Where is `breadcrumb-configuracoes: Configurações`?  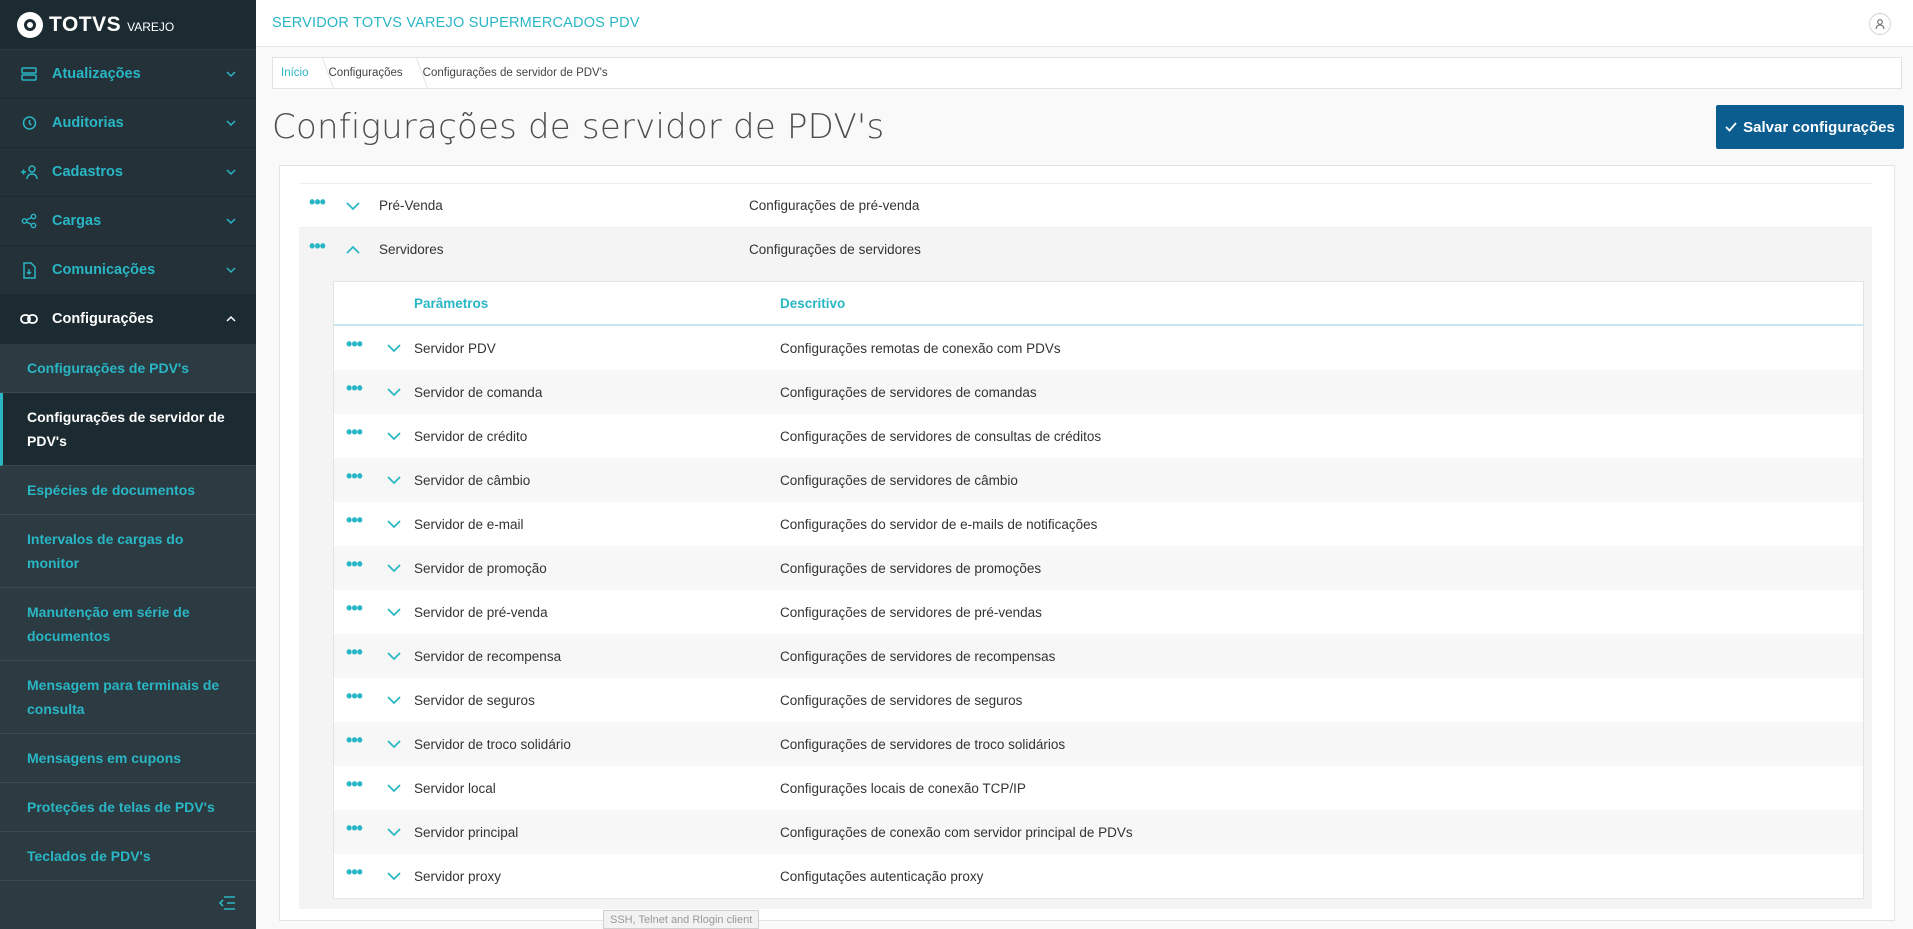 breadcrumb-configuracoes: Configurações is located at coordinates (374, 73).